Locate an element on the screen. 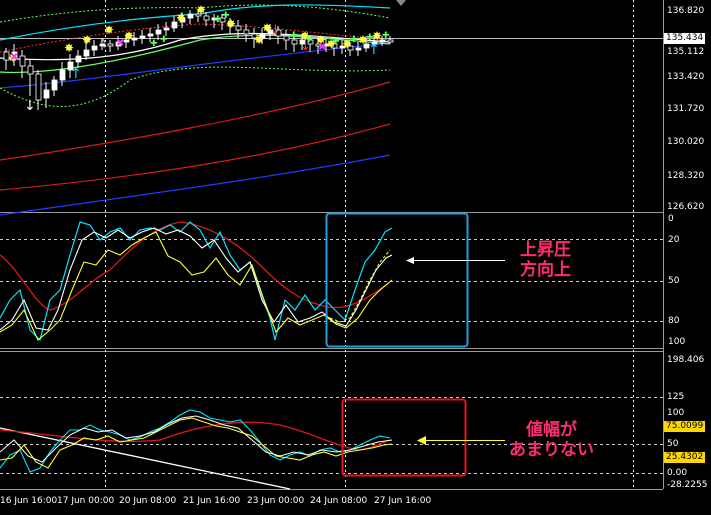 This screenshot has height=515, width=711. osc1-tick-20: 20 is located at coordinates (674, 240).